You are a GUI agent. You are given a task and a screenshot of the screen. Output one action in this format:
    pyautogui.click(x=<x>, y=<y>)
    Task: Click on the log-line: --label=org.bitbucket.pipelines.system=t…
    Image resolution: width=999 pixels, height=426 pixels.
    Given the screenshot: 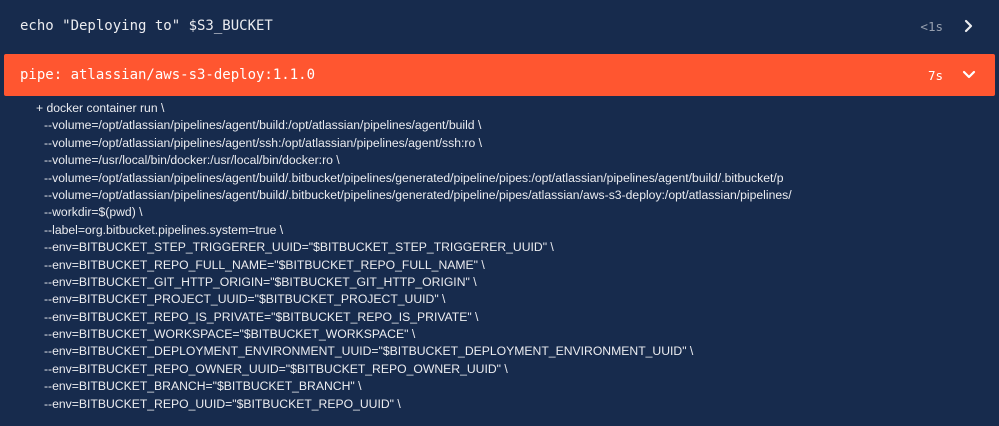 What is the action you would take?
    pyautogui.click(x=164, y=229)
    